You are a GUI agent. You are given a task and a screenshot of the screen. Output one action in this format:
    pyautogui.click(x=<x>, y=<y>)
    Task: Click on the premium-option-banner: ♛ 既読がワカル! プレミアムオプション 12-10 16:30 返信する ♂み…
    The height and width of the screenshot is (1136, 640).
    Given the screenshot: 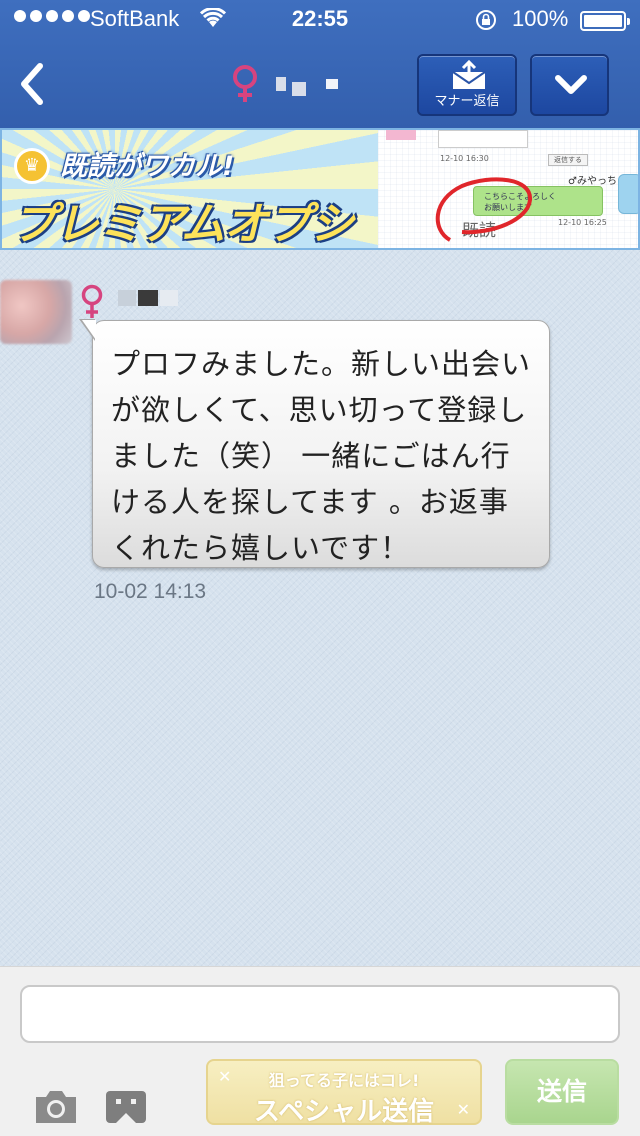 What is the action you would take?
    pyautogui.click(x=320, y=189)
    